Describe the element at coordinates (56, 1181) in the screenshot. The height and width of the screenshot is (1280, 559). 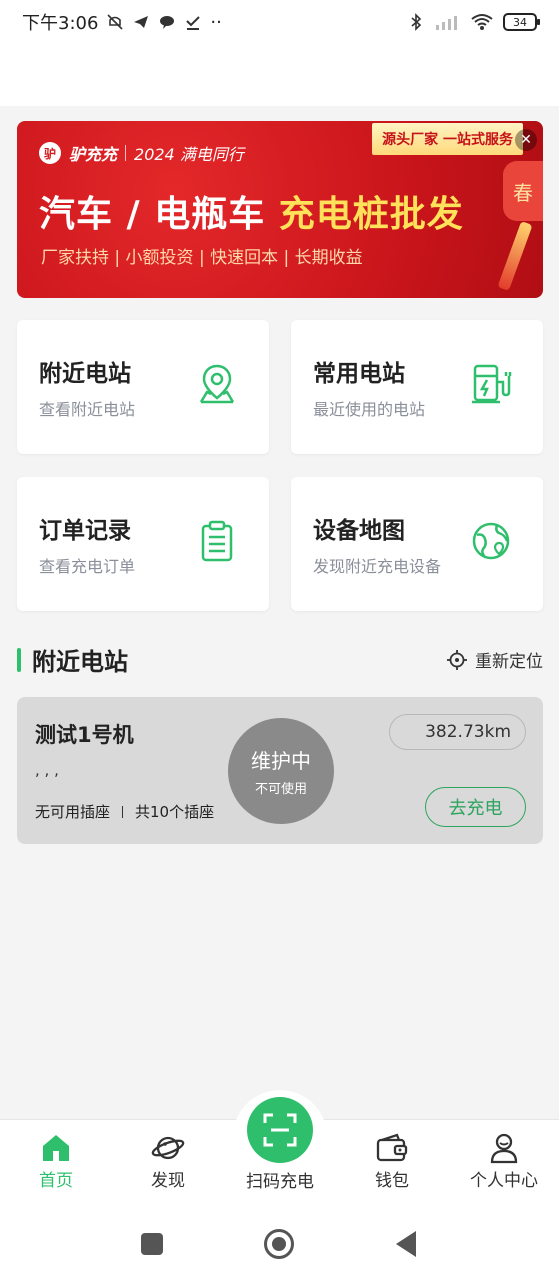
I see `tab-label: 首页` at that location.